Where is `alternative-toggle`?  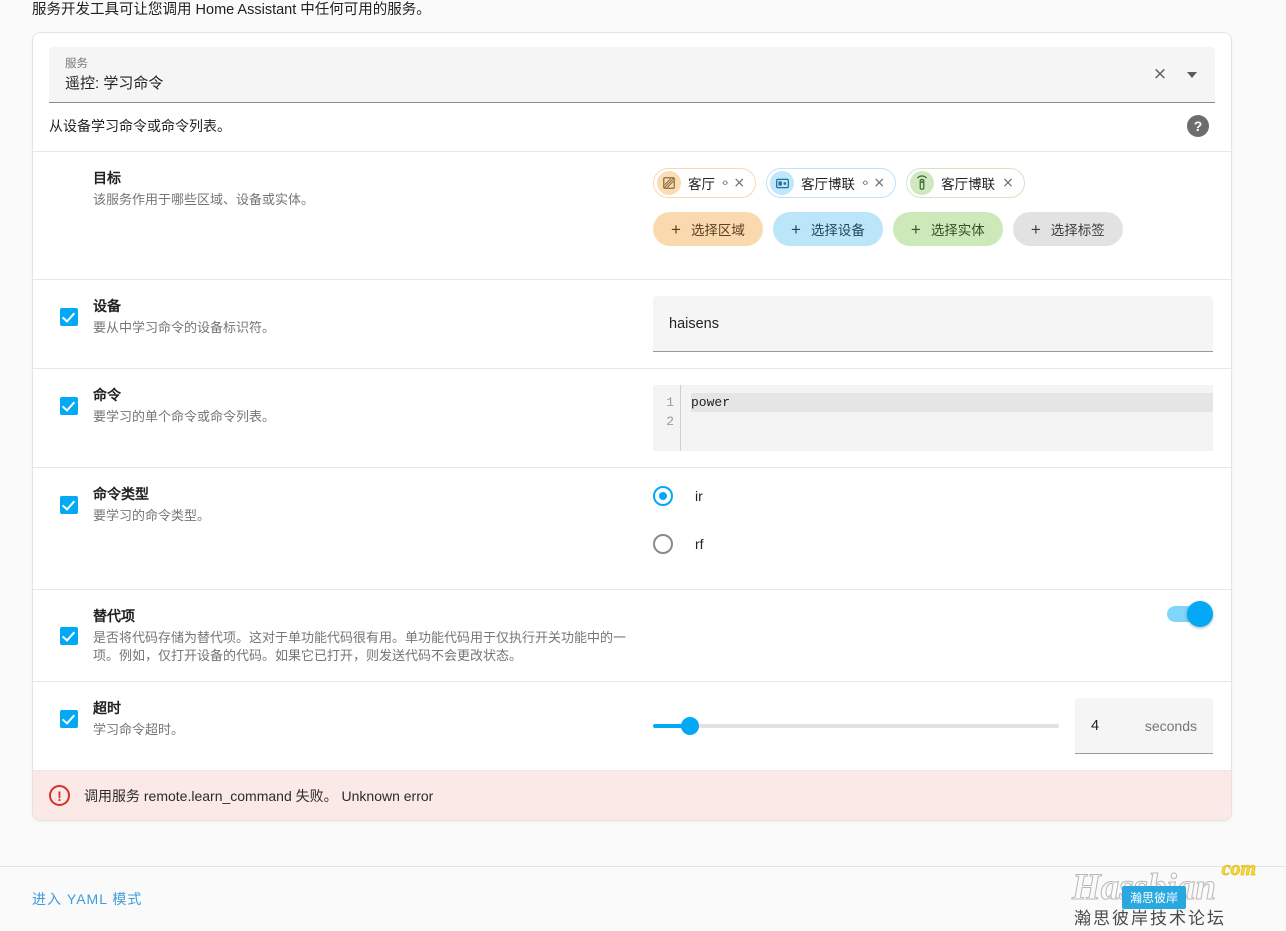 alternative-toggle is located at coordinates (1190, 614).